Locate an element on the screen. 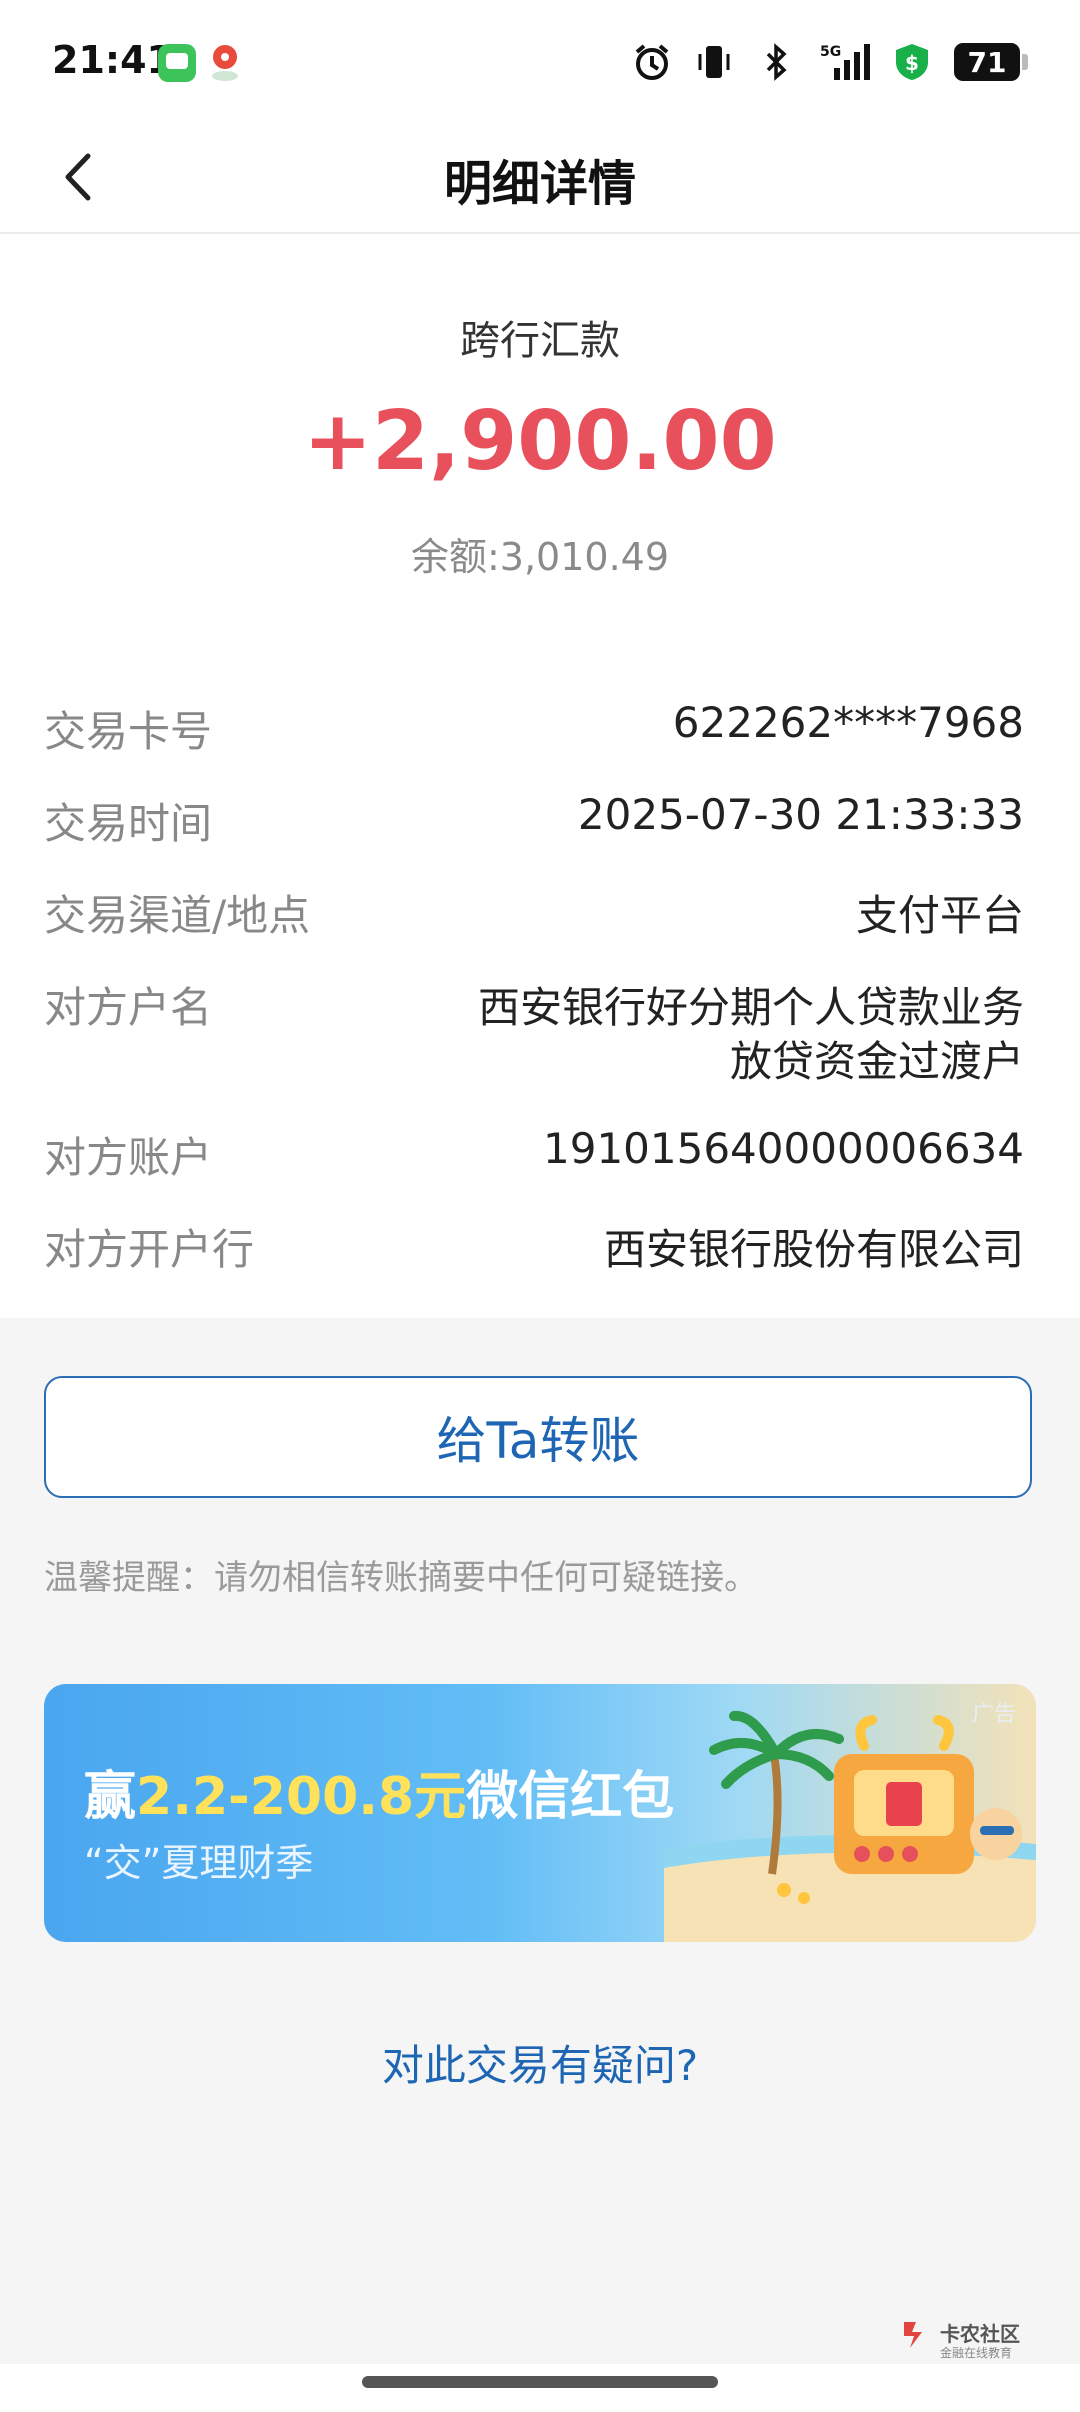 Image resolution: width=1080 pixels, height=2412 pixels. shield-icon: $ is located at coordinates (912, 62).